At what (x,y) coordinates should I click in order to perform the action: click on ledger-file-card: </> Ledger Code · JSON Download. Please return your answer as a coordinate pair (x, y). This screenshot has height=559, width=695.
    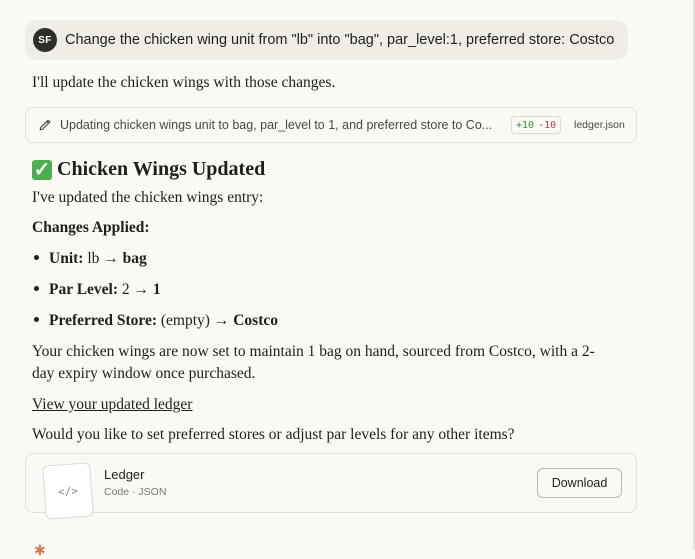
    Looking at the image, I should click on (331, 486).